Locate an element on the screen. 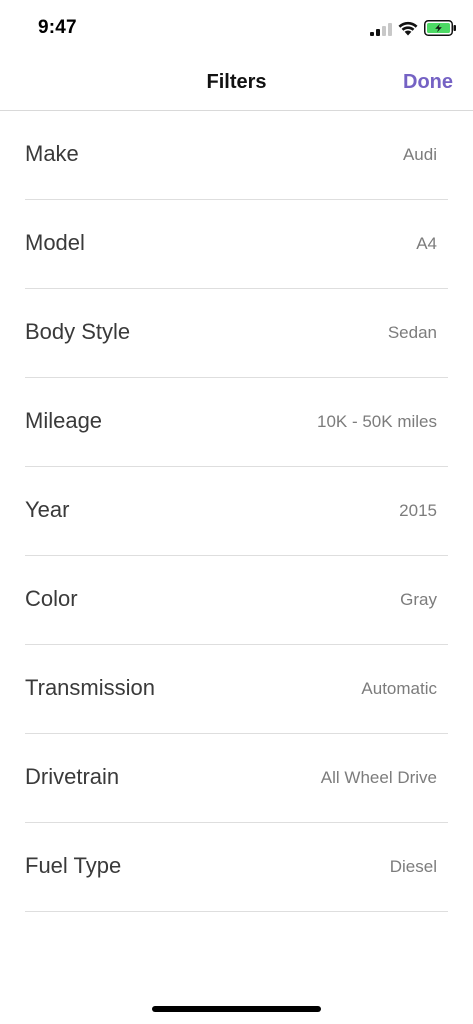 Image resolution: width=473 pixels, height=1024 pixels. filter-row-make: Make Audi is located at coordinates (236, 155).